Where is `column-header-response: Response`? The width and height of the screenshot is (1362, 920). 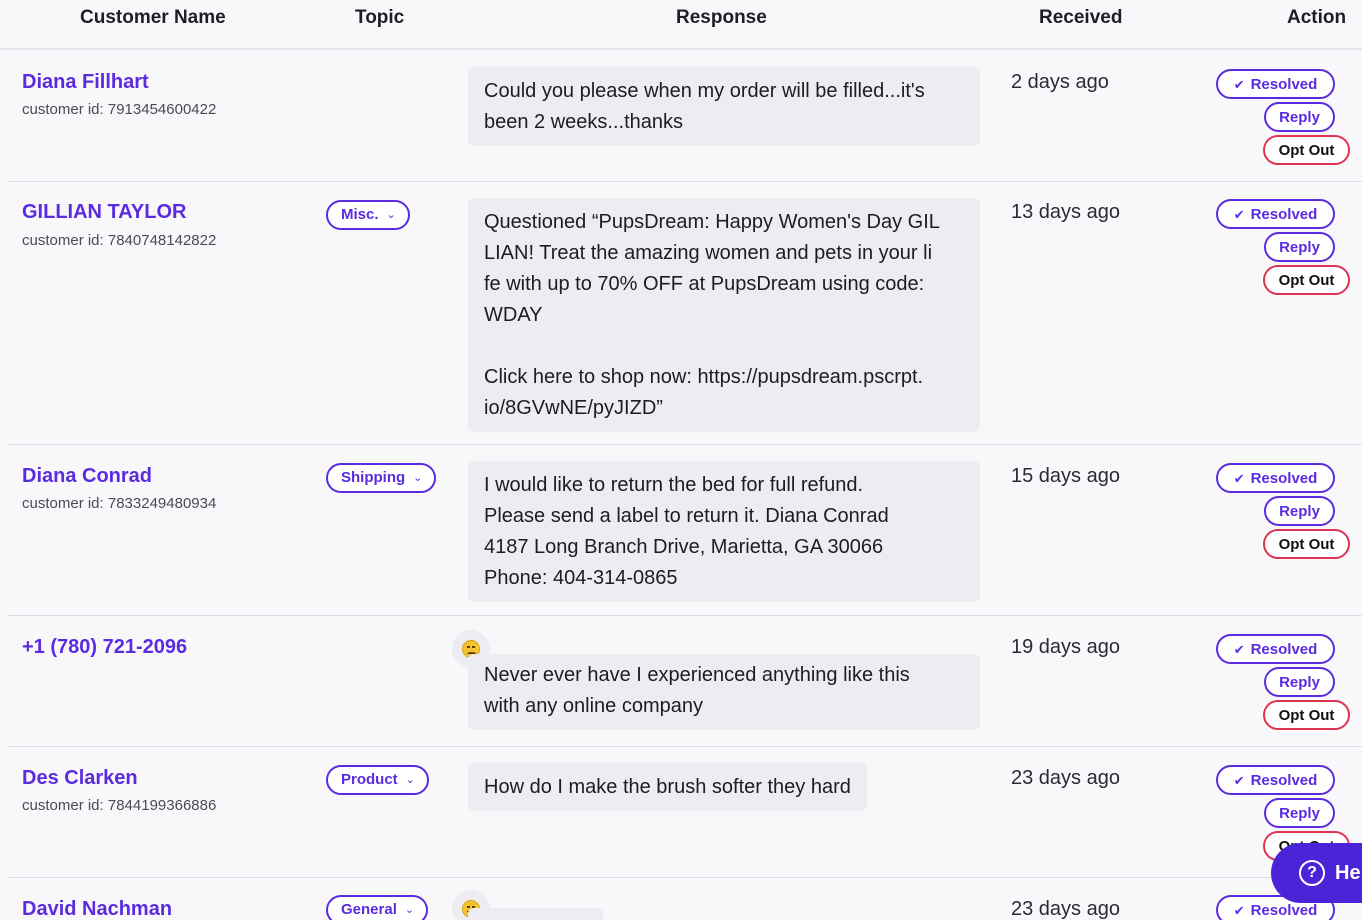
column-header-response: Response is located at coordinates (721, 17).